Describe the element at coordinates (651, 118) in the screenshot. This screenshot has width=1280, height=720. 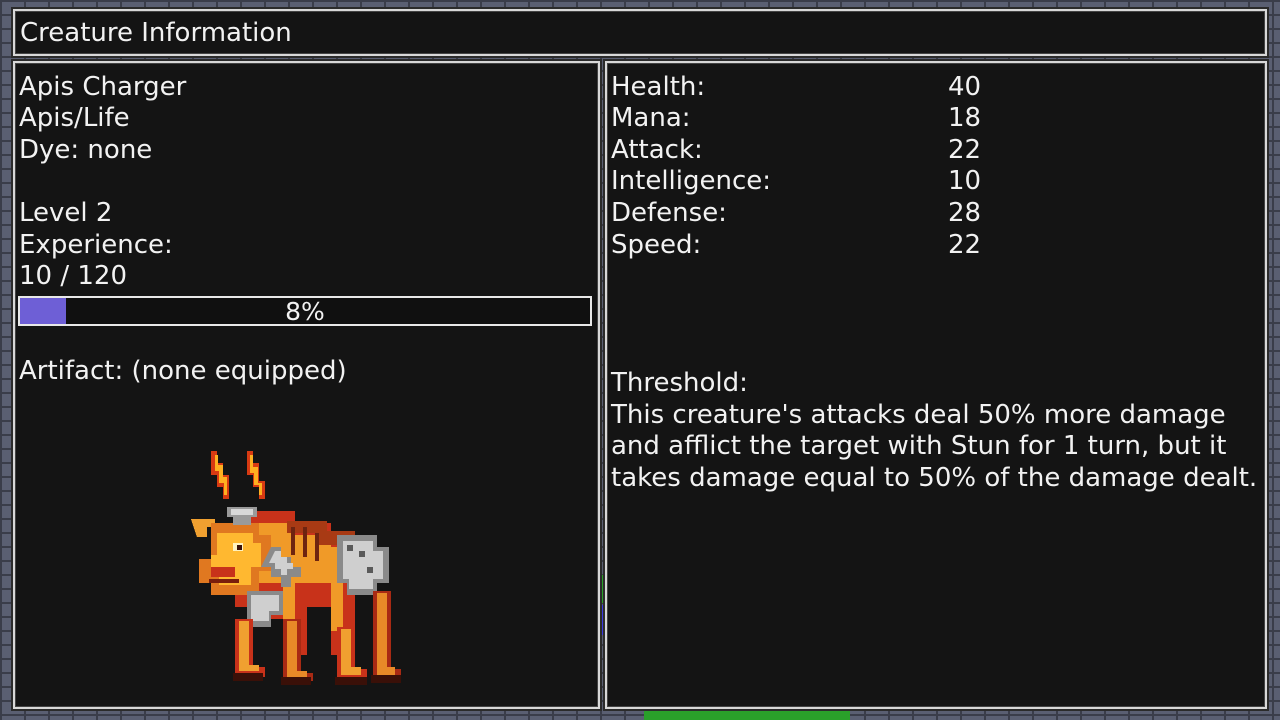
I see `stat-label: Mana:` at that location.